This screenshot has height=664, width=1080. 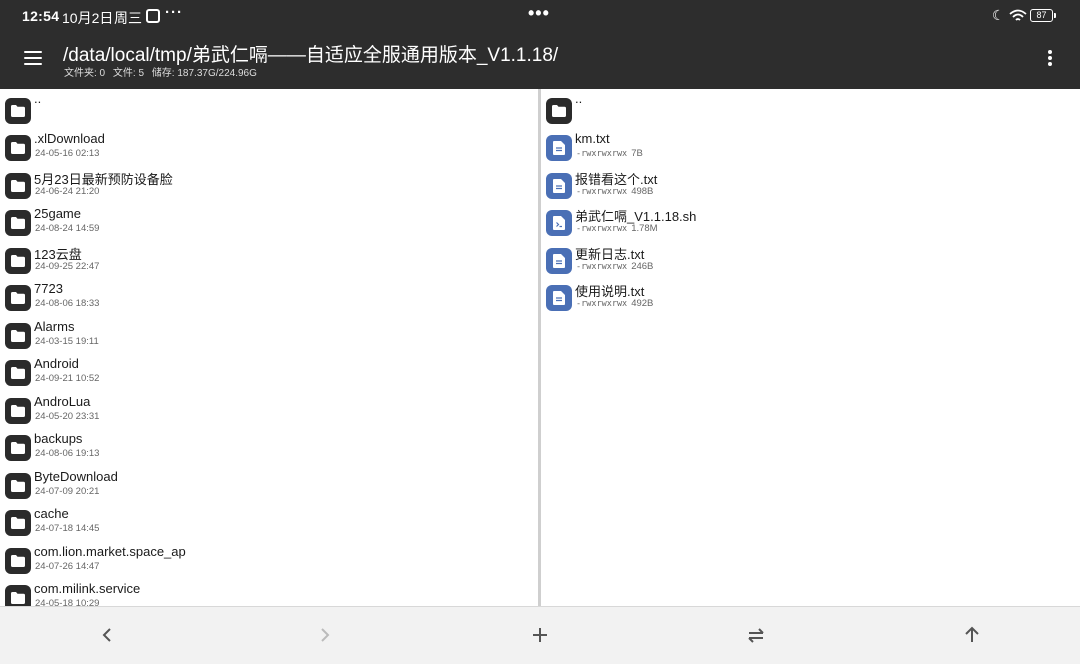 I want to click on folder-list-item: Alarms 24-03-15 19:11, so click(x=269, y=332).